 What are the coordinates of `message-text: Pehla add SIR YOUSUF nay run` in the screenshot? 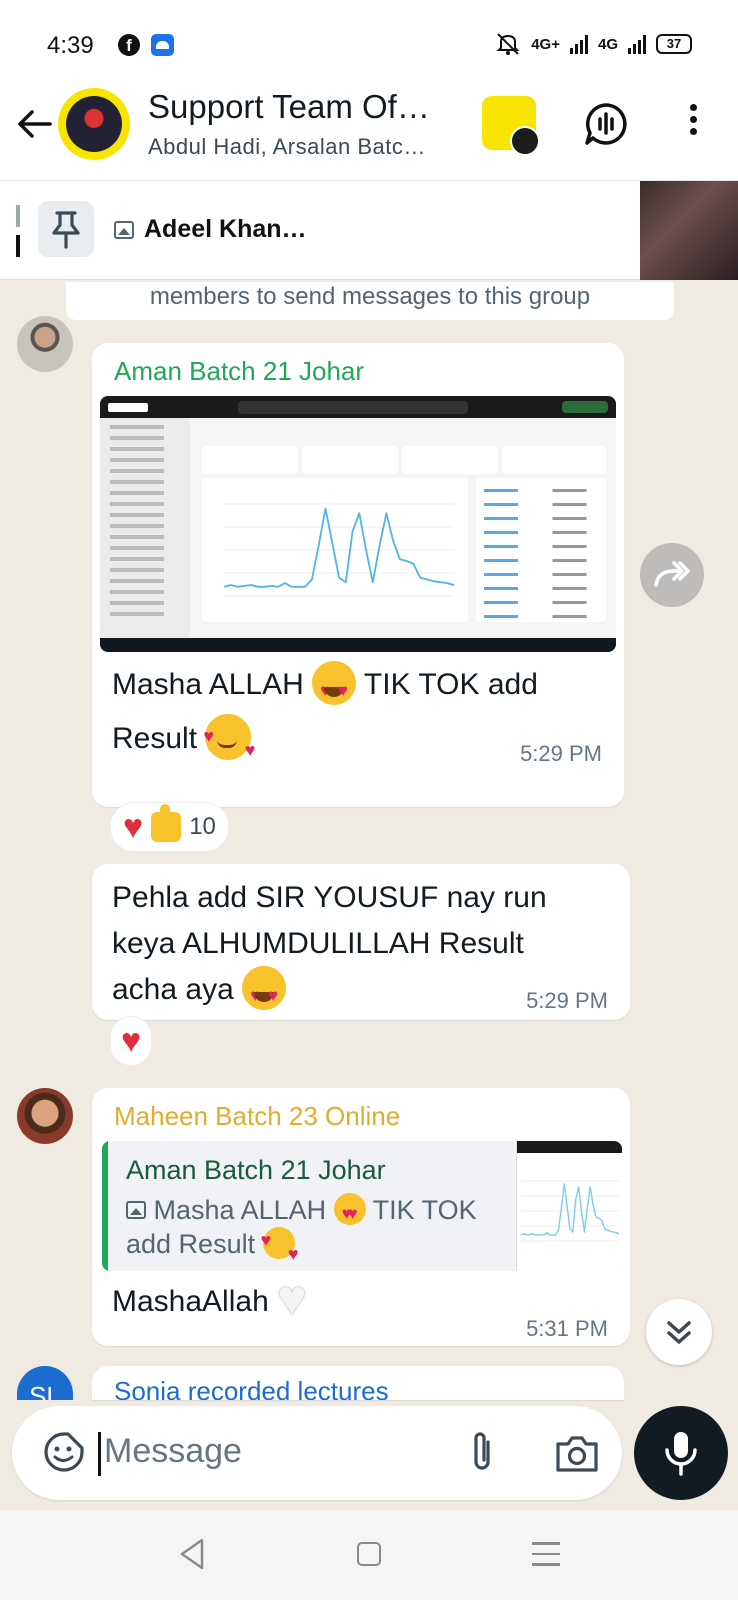 It's located at (329, 897).